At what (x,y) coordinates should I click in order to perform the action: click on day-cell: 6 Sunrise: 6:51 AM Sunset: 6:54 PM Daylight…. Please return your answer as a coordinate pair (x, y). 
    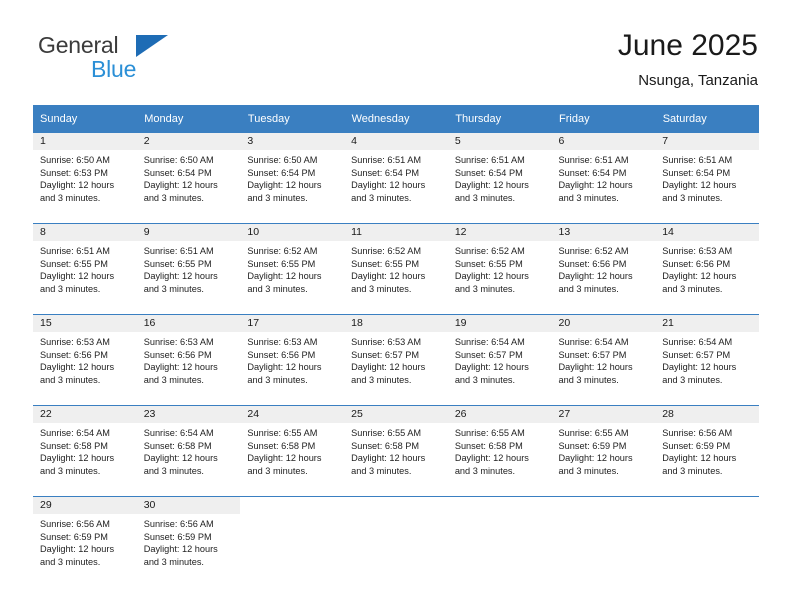
    Looking at the image, I should click on (603, 178).